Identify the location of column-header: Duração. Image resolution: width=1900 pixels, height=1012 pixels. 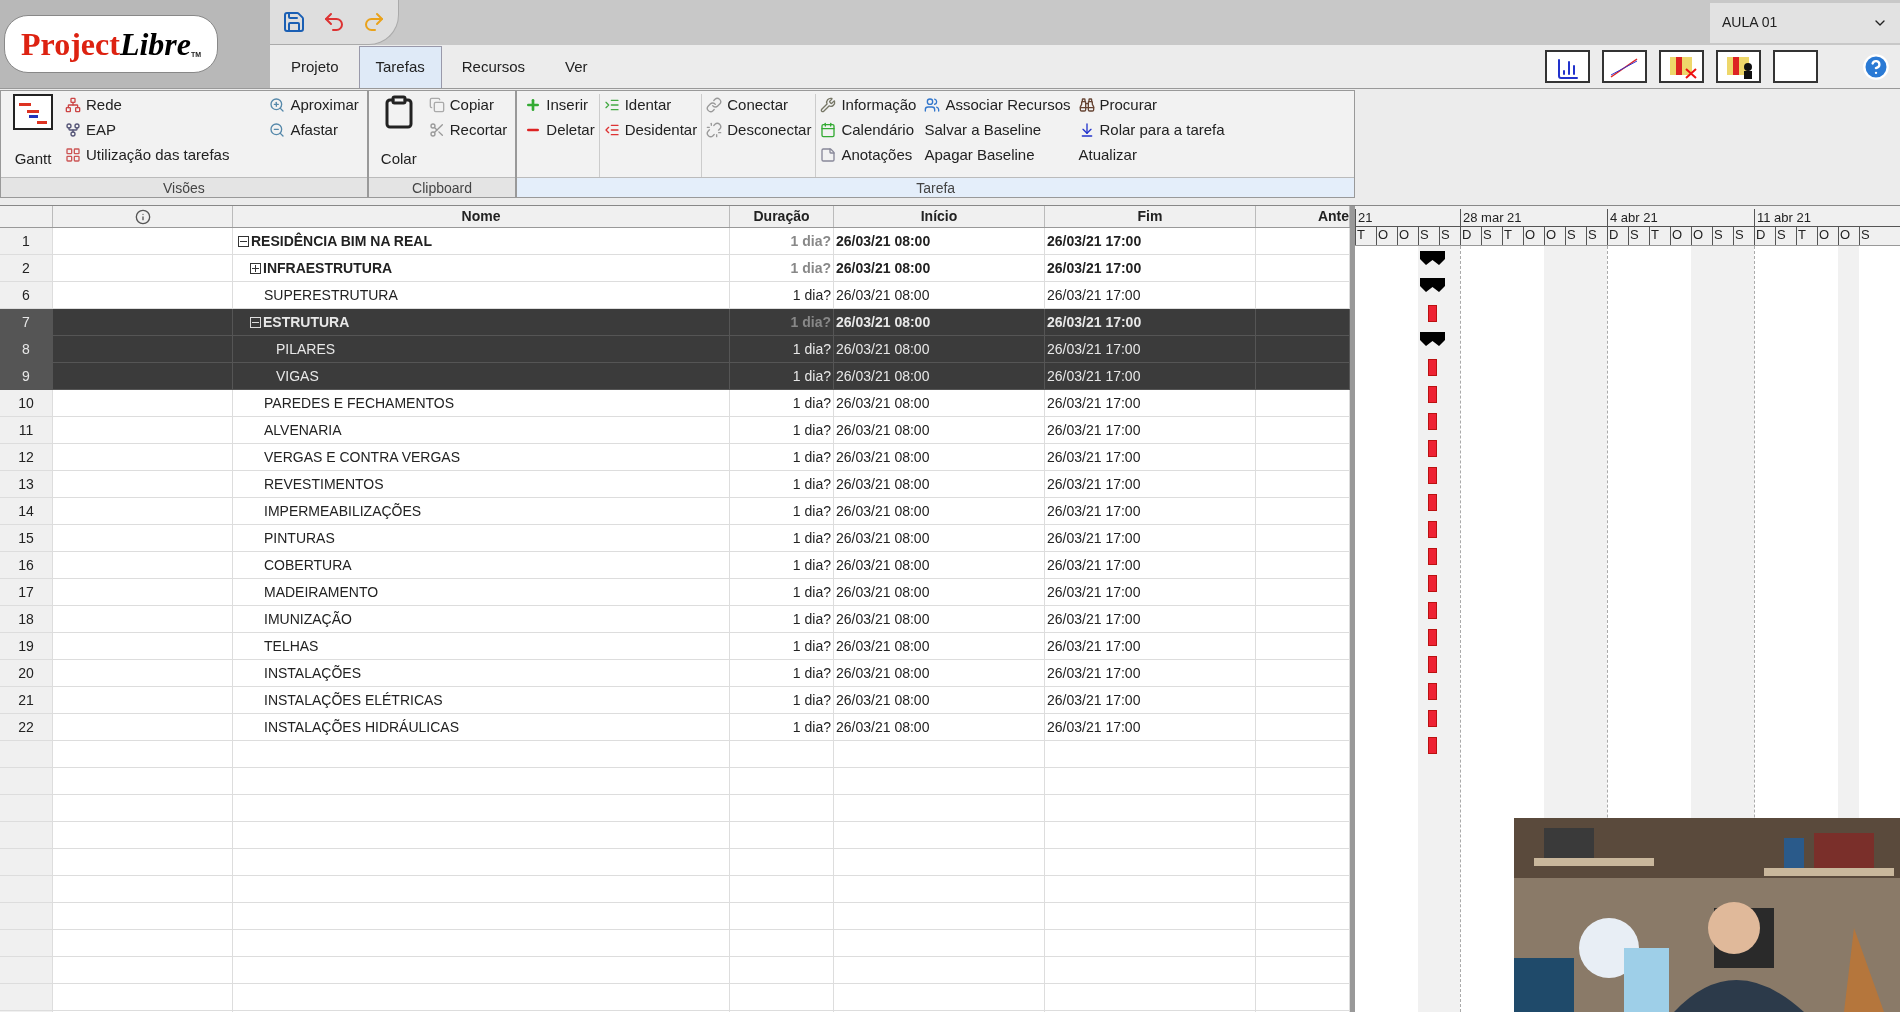
(782, 216).